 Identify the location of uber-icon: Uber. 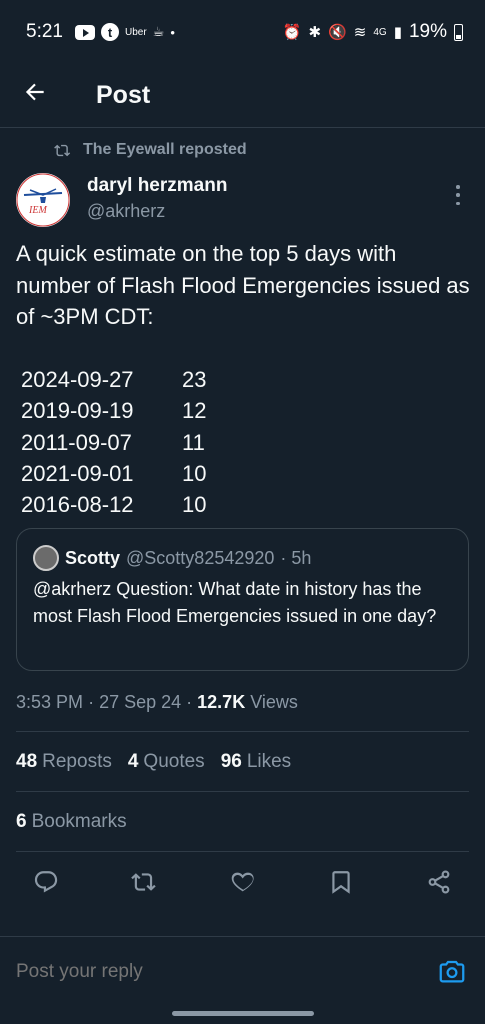
(135, 32).